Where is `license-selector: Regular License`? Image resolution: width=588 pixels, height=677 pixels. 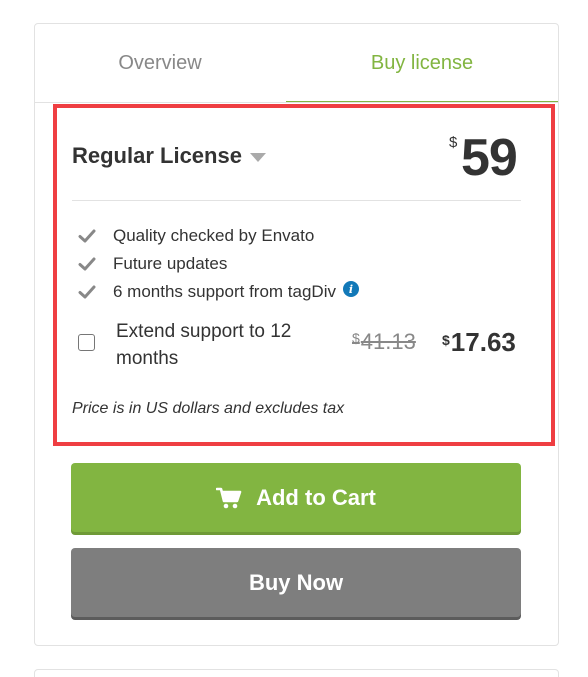
license-selector: Regular License is located at coordinates (169, 156).